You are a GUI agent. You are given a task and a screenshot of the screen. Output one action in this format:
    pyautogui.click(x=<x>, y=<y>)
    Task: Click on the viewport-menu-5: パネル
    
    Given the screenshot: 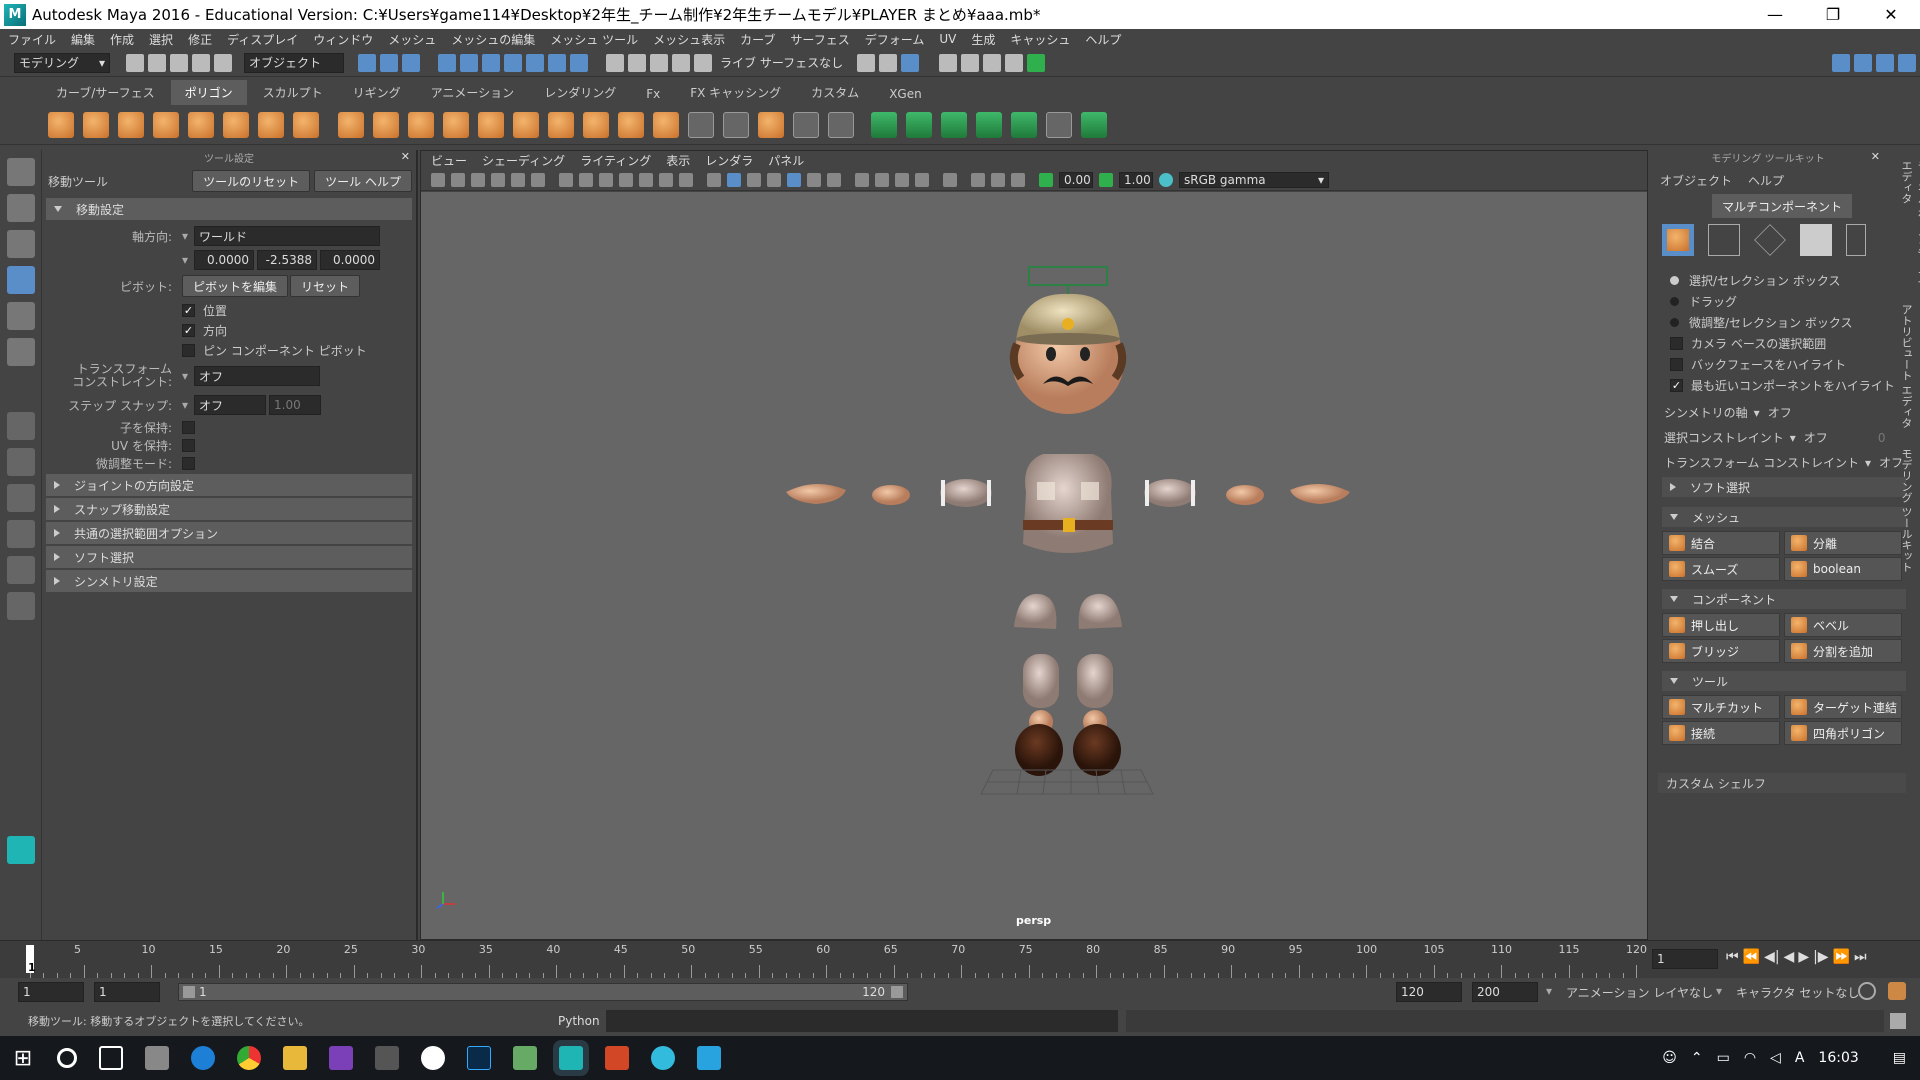 What is the action you would take?
    pyautogui.click(x=786, y=160)
    